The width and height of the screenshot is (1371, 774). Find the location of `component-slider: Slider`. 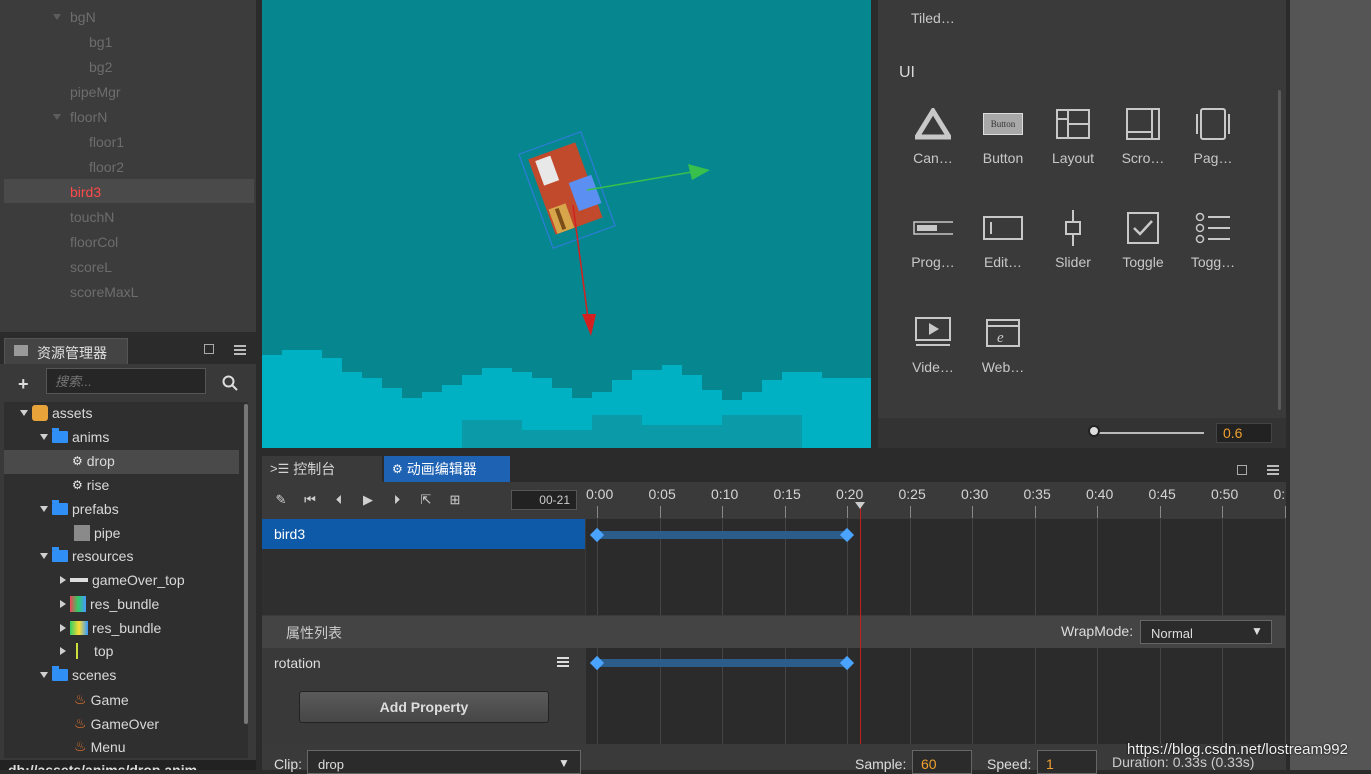

component-slider: Slider is located at coordinates (1073, 239).